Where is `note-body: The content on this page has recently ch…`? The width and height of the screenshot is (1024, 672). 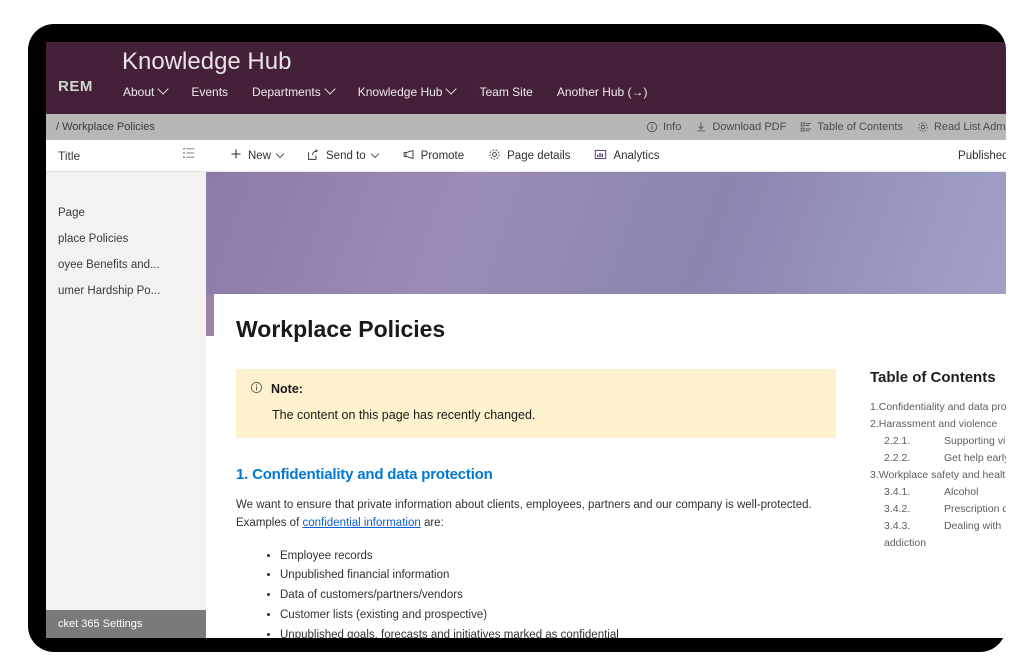 note-body: The content on this page has recently ch… is located at coordinates (404, 415).